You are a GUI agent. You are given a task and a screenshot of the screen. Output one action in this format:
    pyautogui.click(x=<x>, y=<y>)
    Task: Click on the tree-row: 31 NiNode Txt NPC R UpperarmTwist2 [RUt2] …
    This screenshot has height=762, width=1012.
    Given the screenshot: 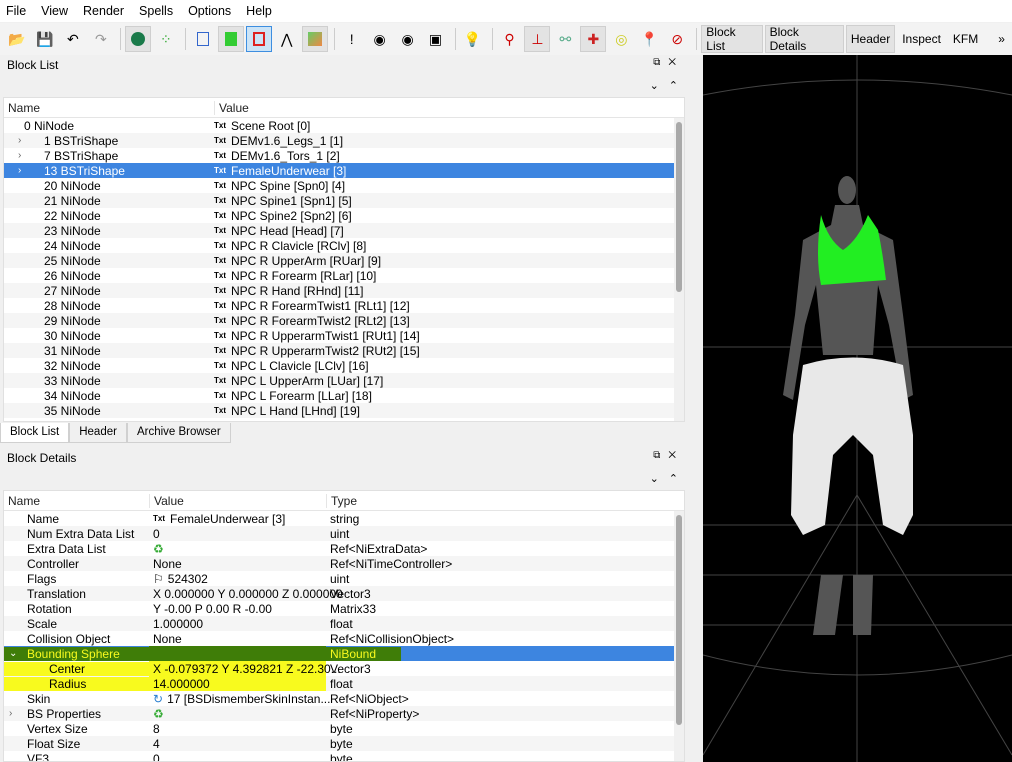 What is the action you would take?
    pyautogui.click(x=344, y=350)
    